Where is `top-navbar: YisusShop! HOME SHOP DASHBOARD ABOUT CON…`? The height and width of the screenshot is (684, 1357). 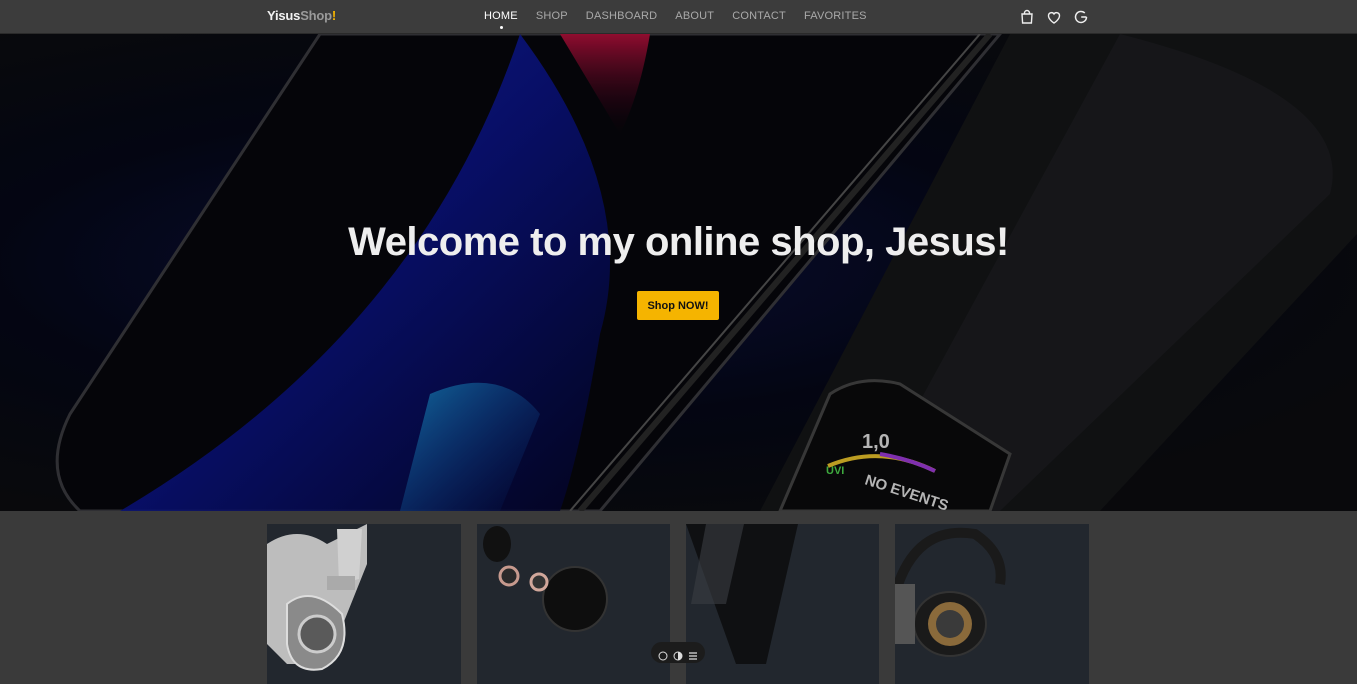
top-navbar: YisusShop! HOME SHOP DASHBOARD ABOUT CON… is located at coordinates (678, 17).